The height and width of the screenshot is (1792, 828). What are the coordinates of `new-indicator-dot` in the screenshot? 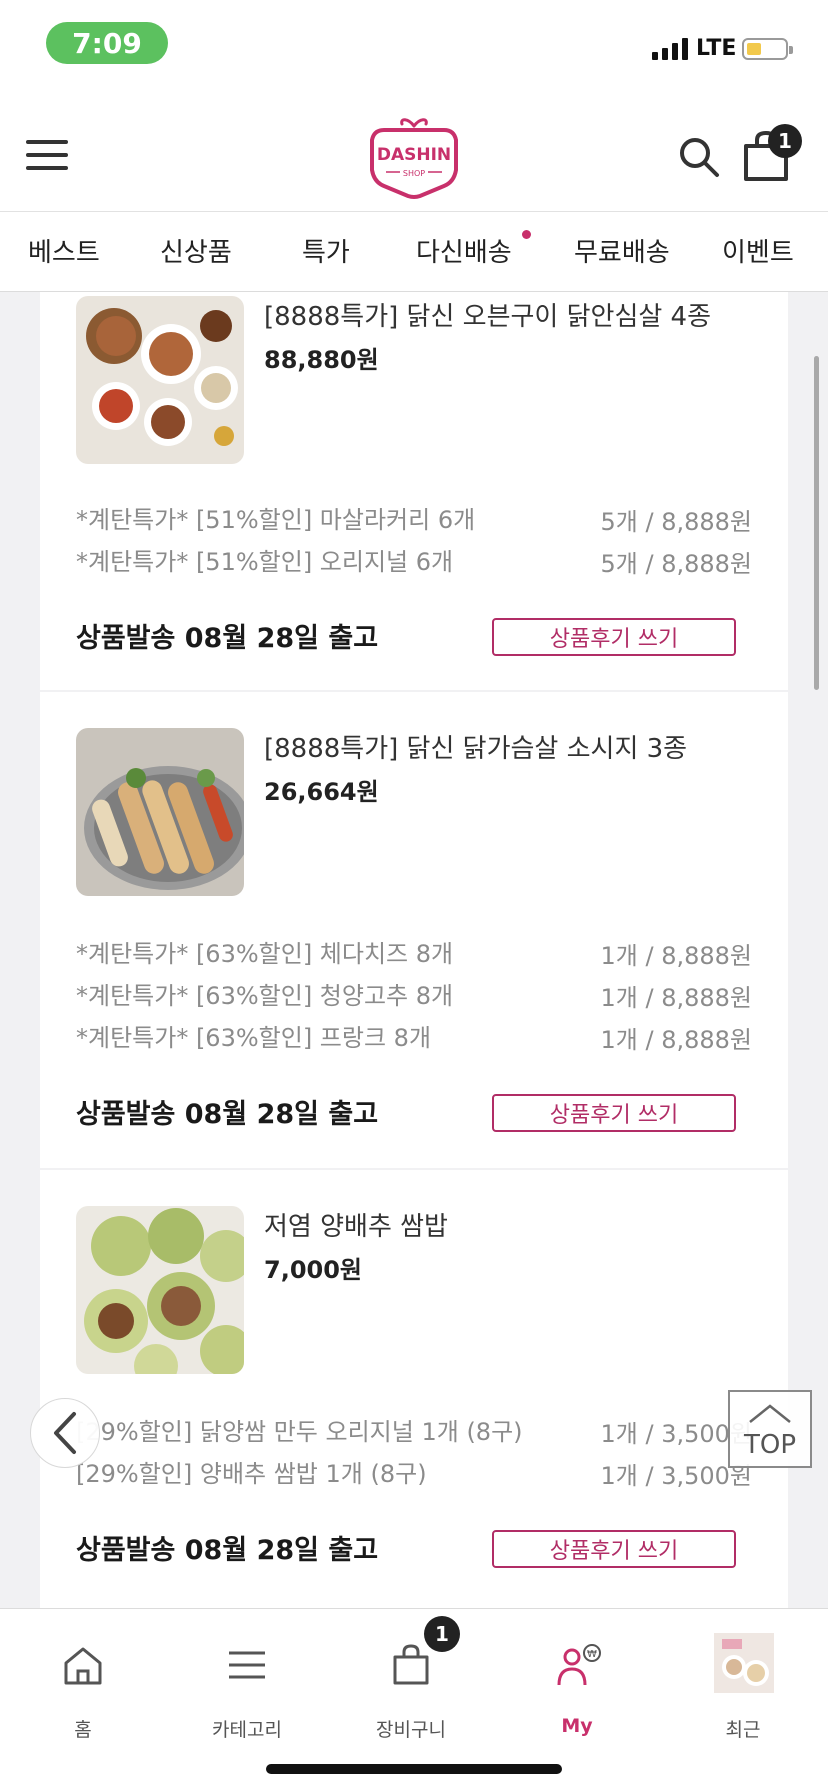 It's located at (526, 234).